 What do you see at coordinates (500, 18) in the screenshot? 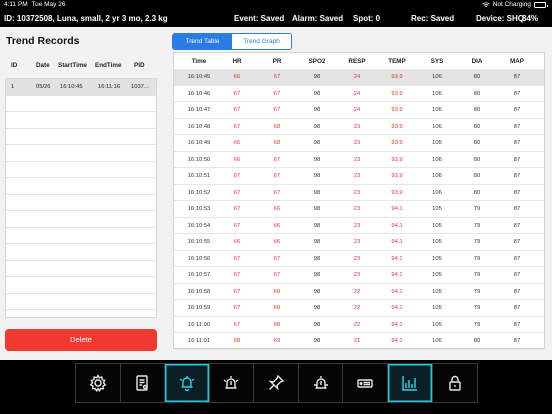
I see `device-status: Device: SHQ` at bounding box center [500, 18].